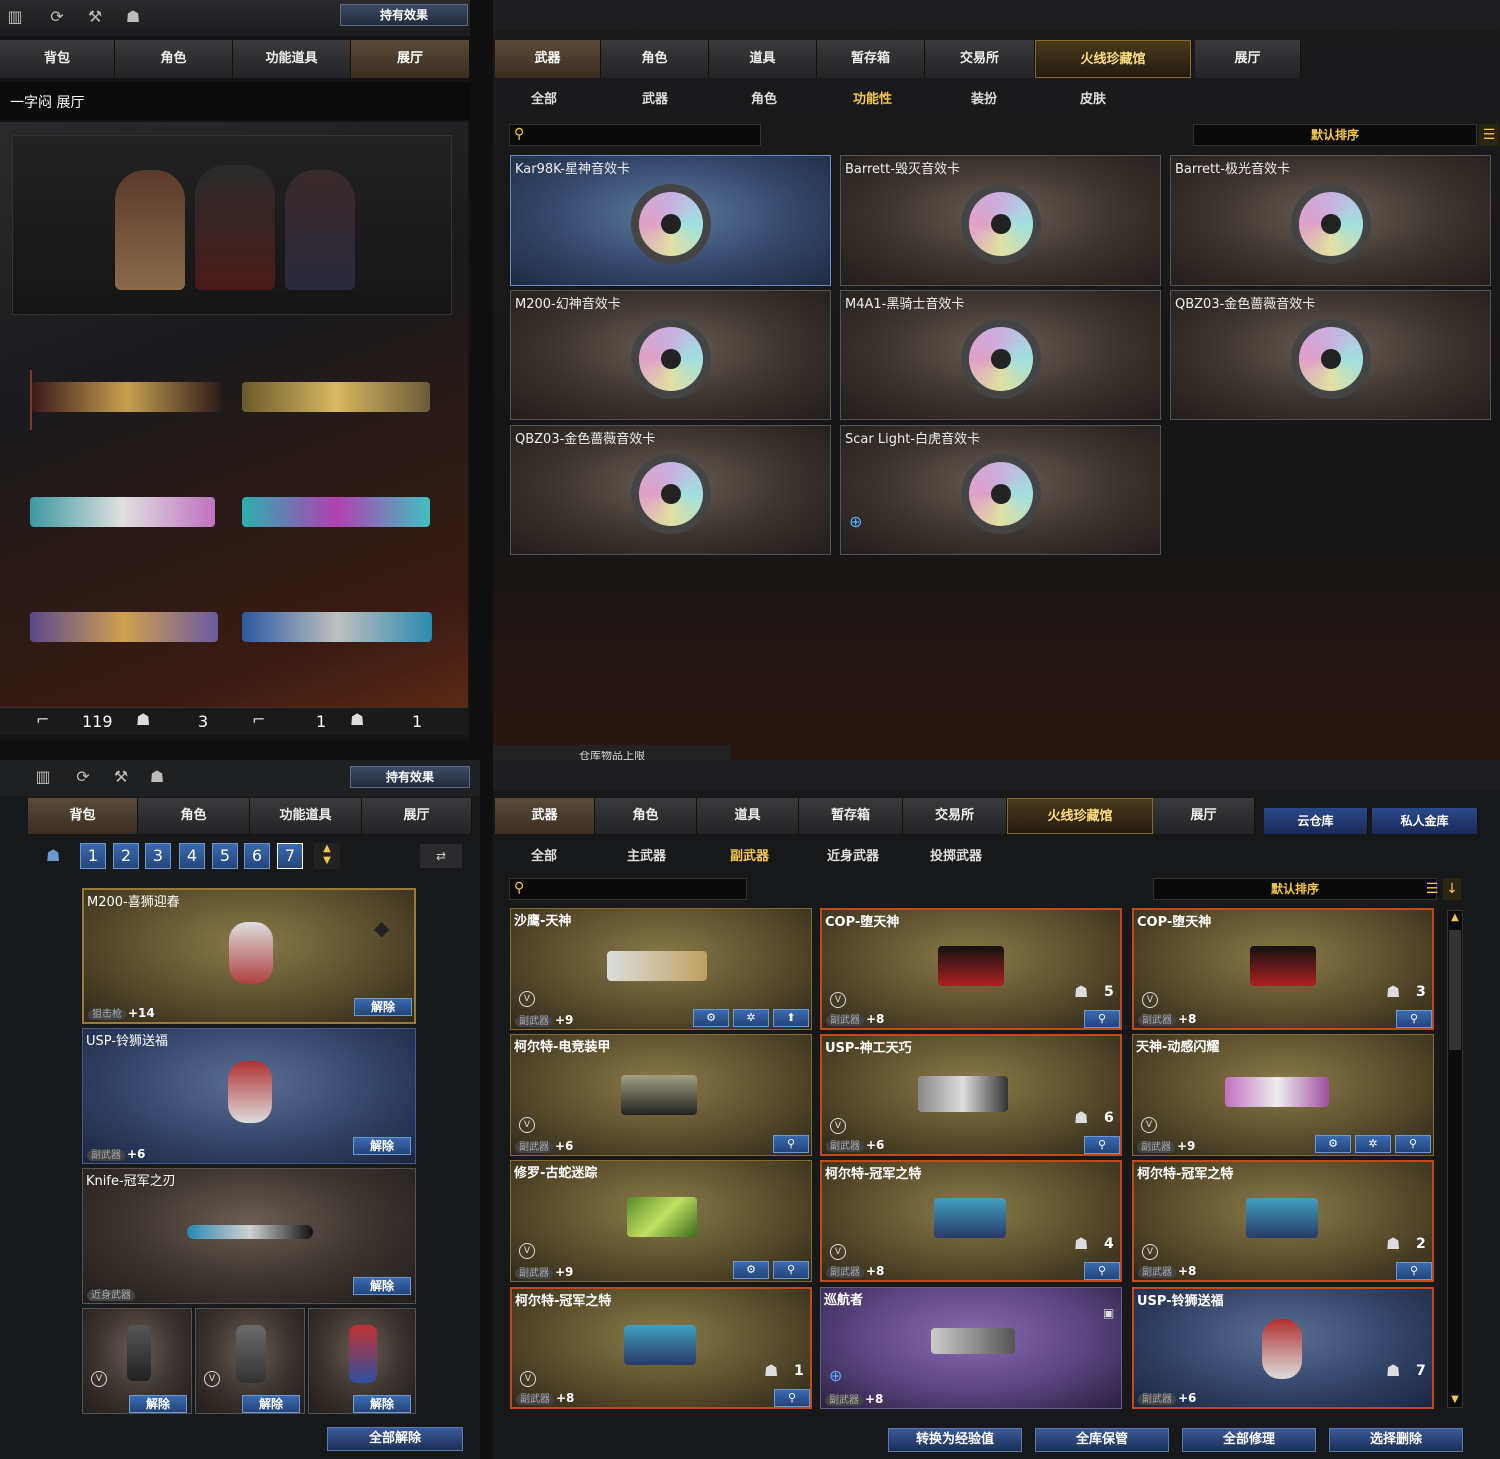  What do you see at coordinates (1283, 1348) in the screenshot?
I see `weapon-card: USP-铃狮送福 ☗ 7 副武器 +6` at bounding box center [1283, 1348].